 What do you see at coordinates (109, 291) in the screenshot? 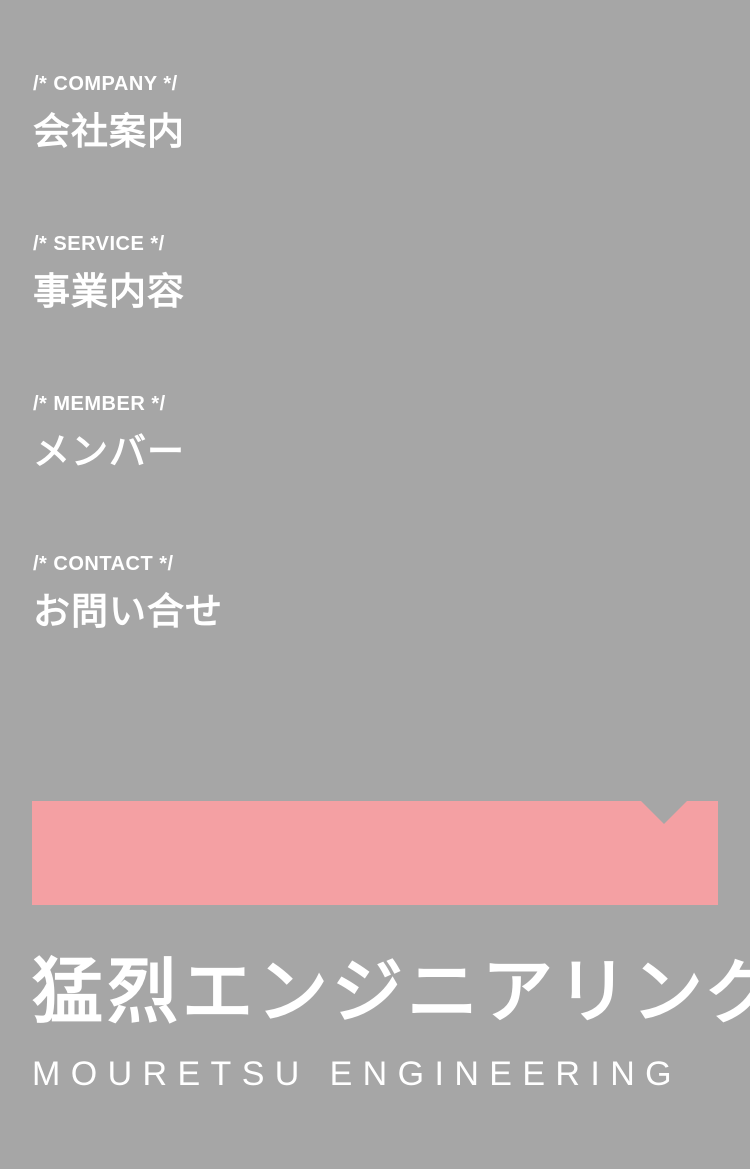
I see `menu-item-service-label: 事業内容` at bounding box center [109, 291].